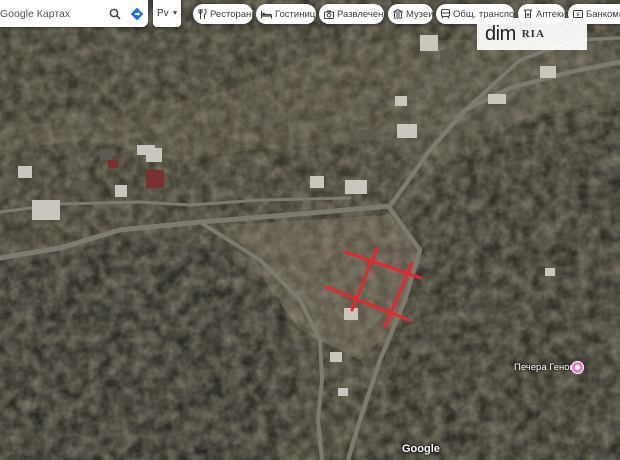  I want to click on restaurant-icon, so click(202, 14).